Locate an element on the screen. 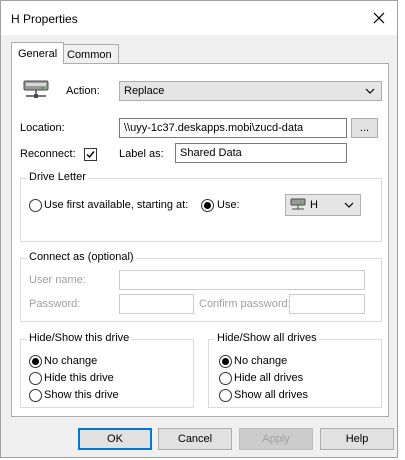  ok-label: OK is located at coordinates (115, 439).